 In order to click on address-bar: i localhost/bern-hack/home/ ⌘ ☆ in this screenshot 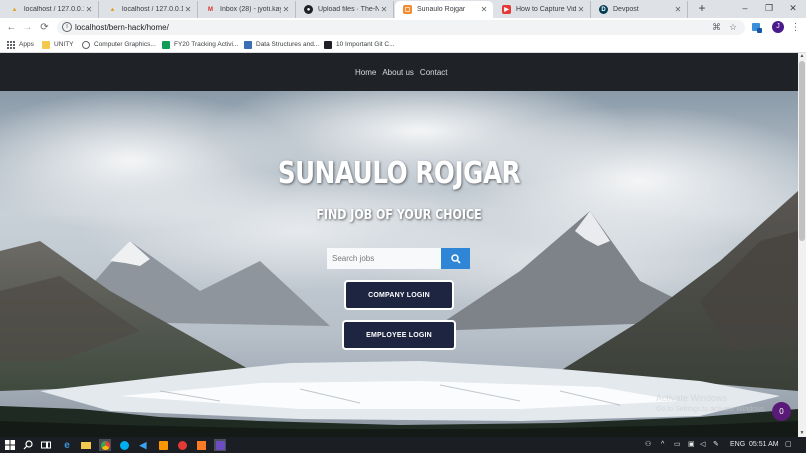, I will do `click(401, 27)`.